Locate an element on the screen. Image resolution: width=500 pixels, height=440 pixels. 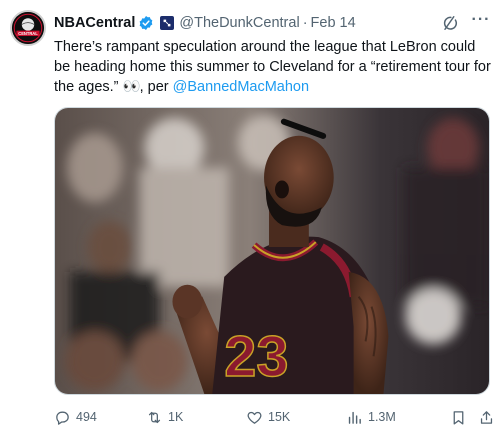
jersey-number: 23 is located at coordinates (256, 357).